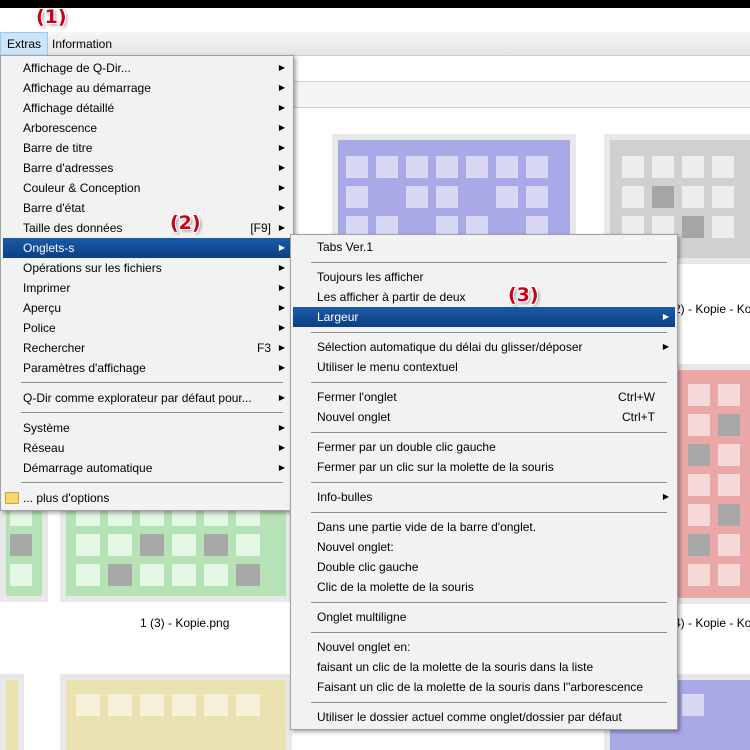 The image size is (750, 750). I want to click on menu-item-arborescence: Arborescence ▶, so click(147, 128).